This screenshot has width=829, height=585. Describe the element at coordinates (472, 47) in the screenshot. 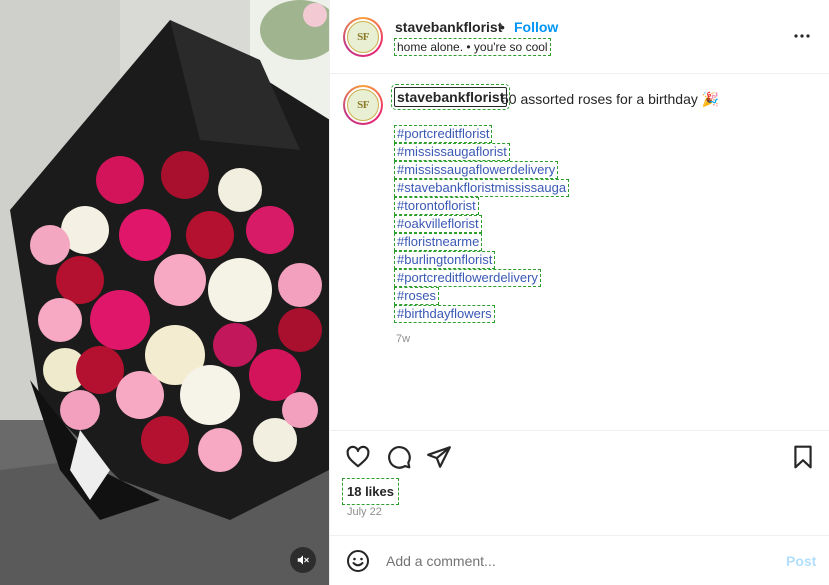

I see `audio-track-link: home alone. • you're so cool` at that location.